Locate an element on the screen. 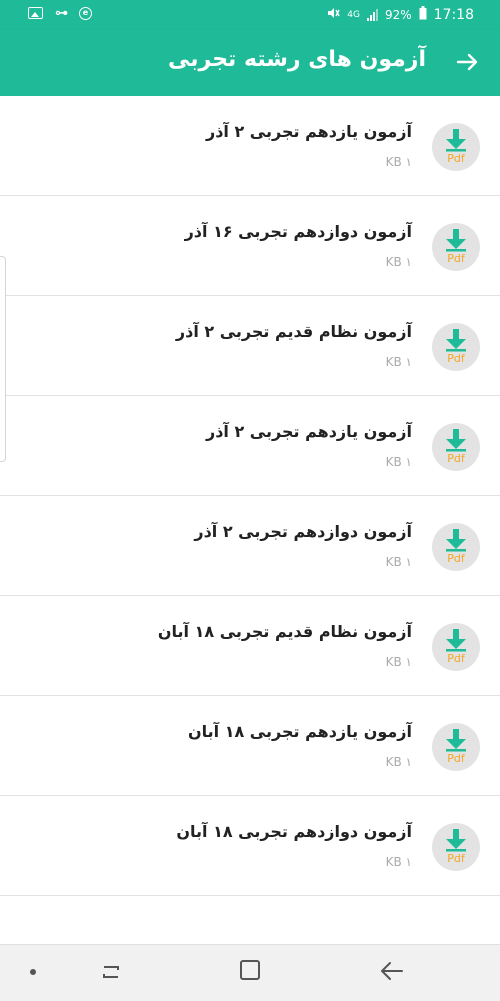 The image size is (500, 1001). back-arrow-icon is located at coordinates (392, 971).